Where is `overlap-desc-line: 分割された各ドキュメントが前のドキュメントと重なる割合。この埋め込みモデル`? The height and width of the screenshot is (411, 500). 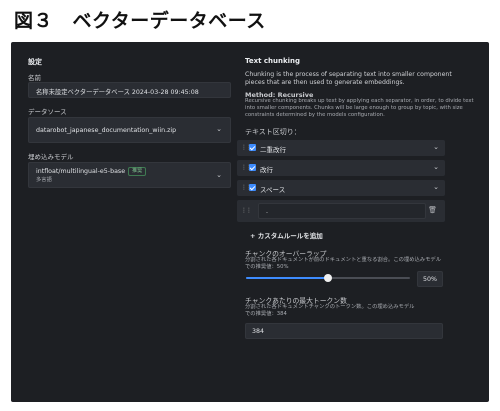
overlap-desc-line: 分割された各ドキュメントが前のドキュメントと重なる割合。この埋め込みモデル is located at coordinates (343, 260).